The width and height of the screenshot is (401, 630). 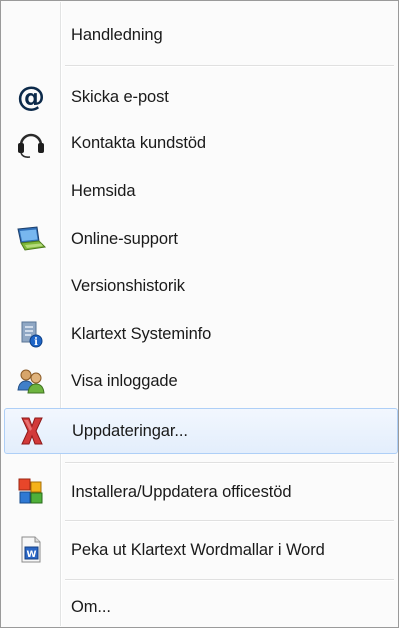 I want to click on menu-item-skicka-e-post: @ Skicka e-post, so click(x=199, y=97).